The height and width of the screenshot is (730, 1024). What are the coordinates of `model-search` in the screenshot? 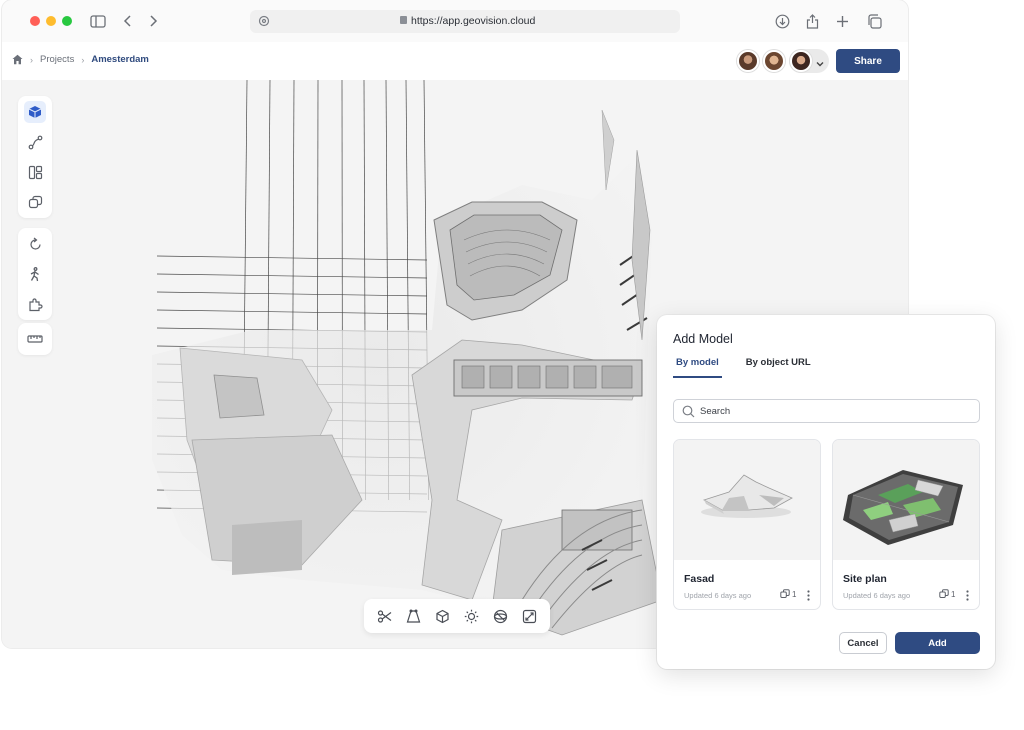 It's located at (826, 411).